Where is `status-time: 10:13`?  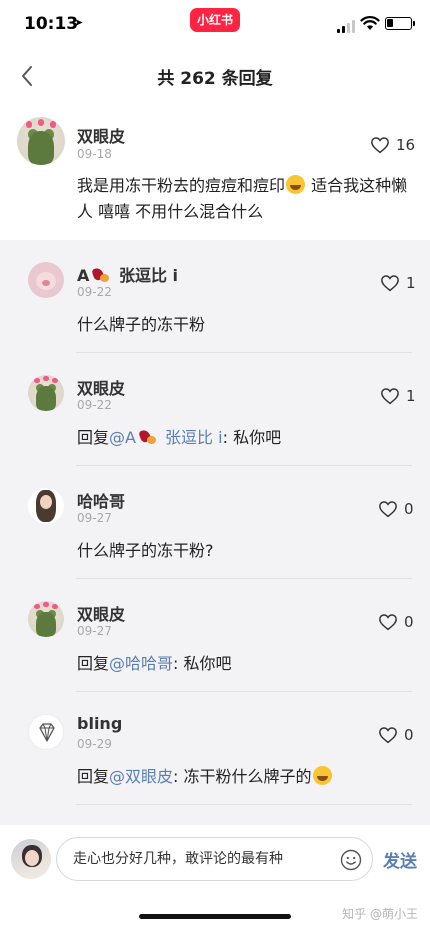 status-time: 10:13 is located at coordinates (51, 24).